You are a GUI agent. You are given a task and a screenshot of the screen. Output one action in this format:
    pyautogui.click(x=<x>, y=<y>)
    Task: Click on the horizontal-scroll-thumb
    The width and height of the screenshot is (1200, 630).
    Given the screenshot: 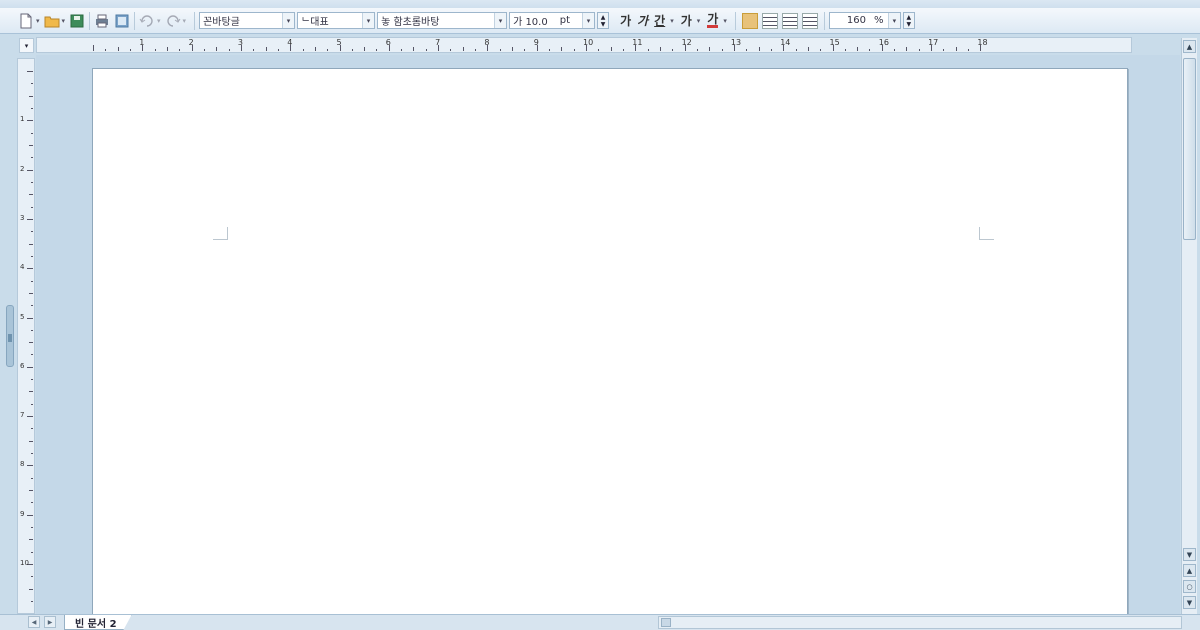 What is the action you would take?
    pyautogui.click(x=666, y=622)
    